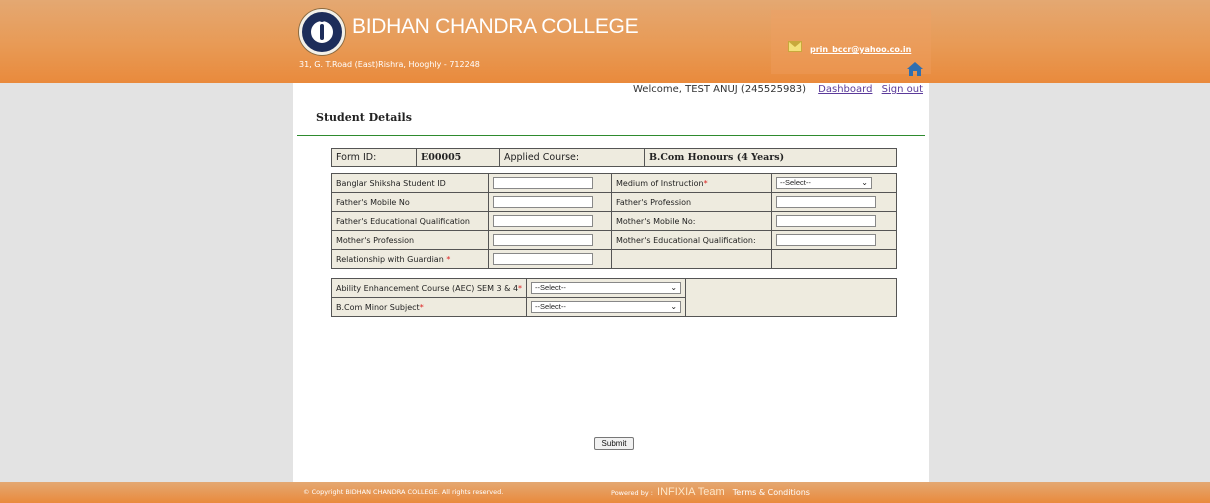 The image size is (1210, 503). What do you see at coordinates (458, 157) in the screenshot?
I see `form-id-value: E00005` at bounding box center [458, 157].